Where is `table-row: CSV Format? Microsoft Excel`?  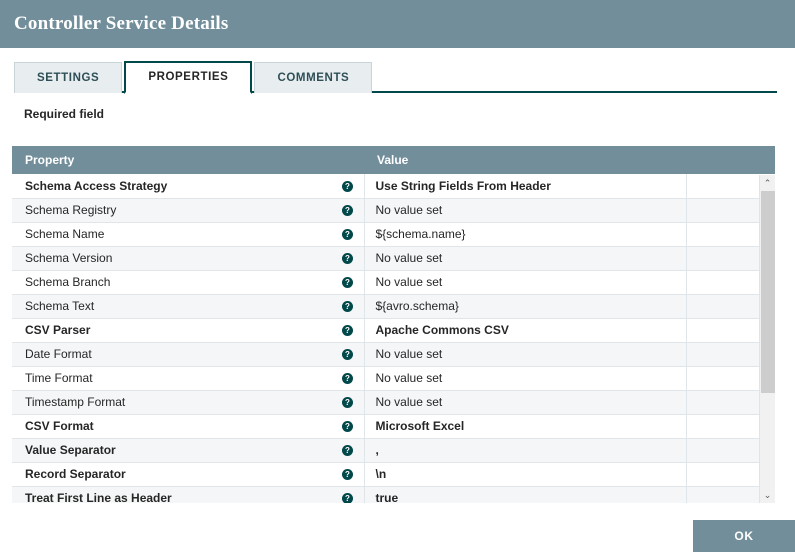 table-row: CSV Format? Microsoft Excel is located at coordinates (393, 426).